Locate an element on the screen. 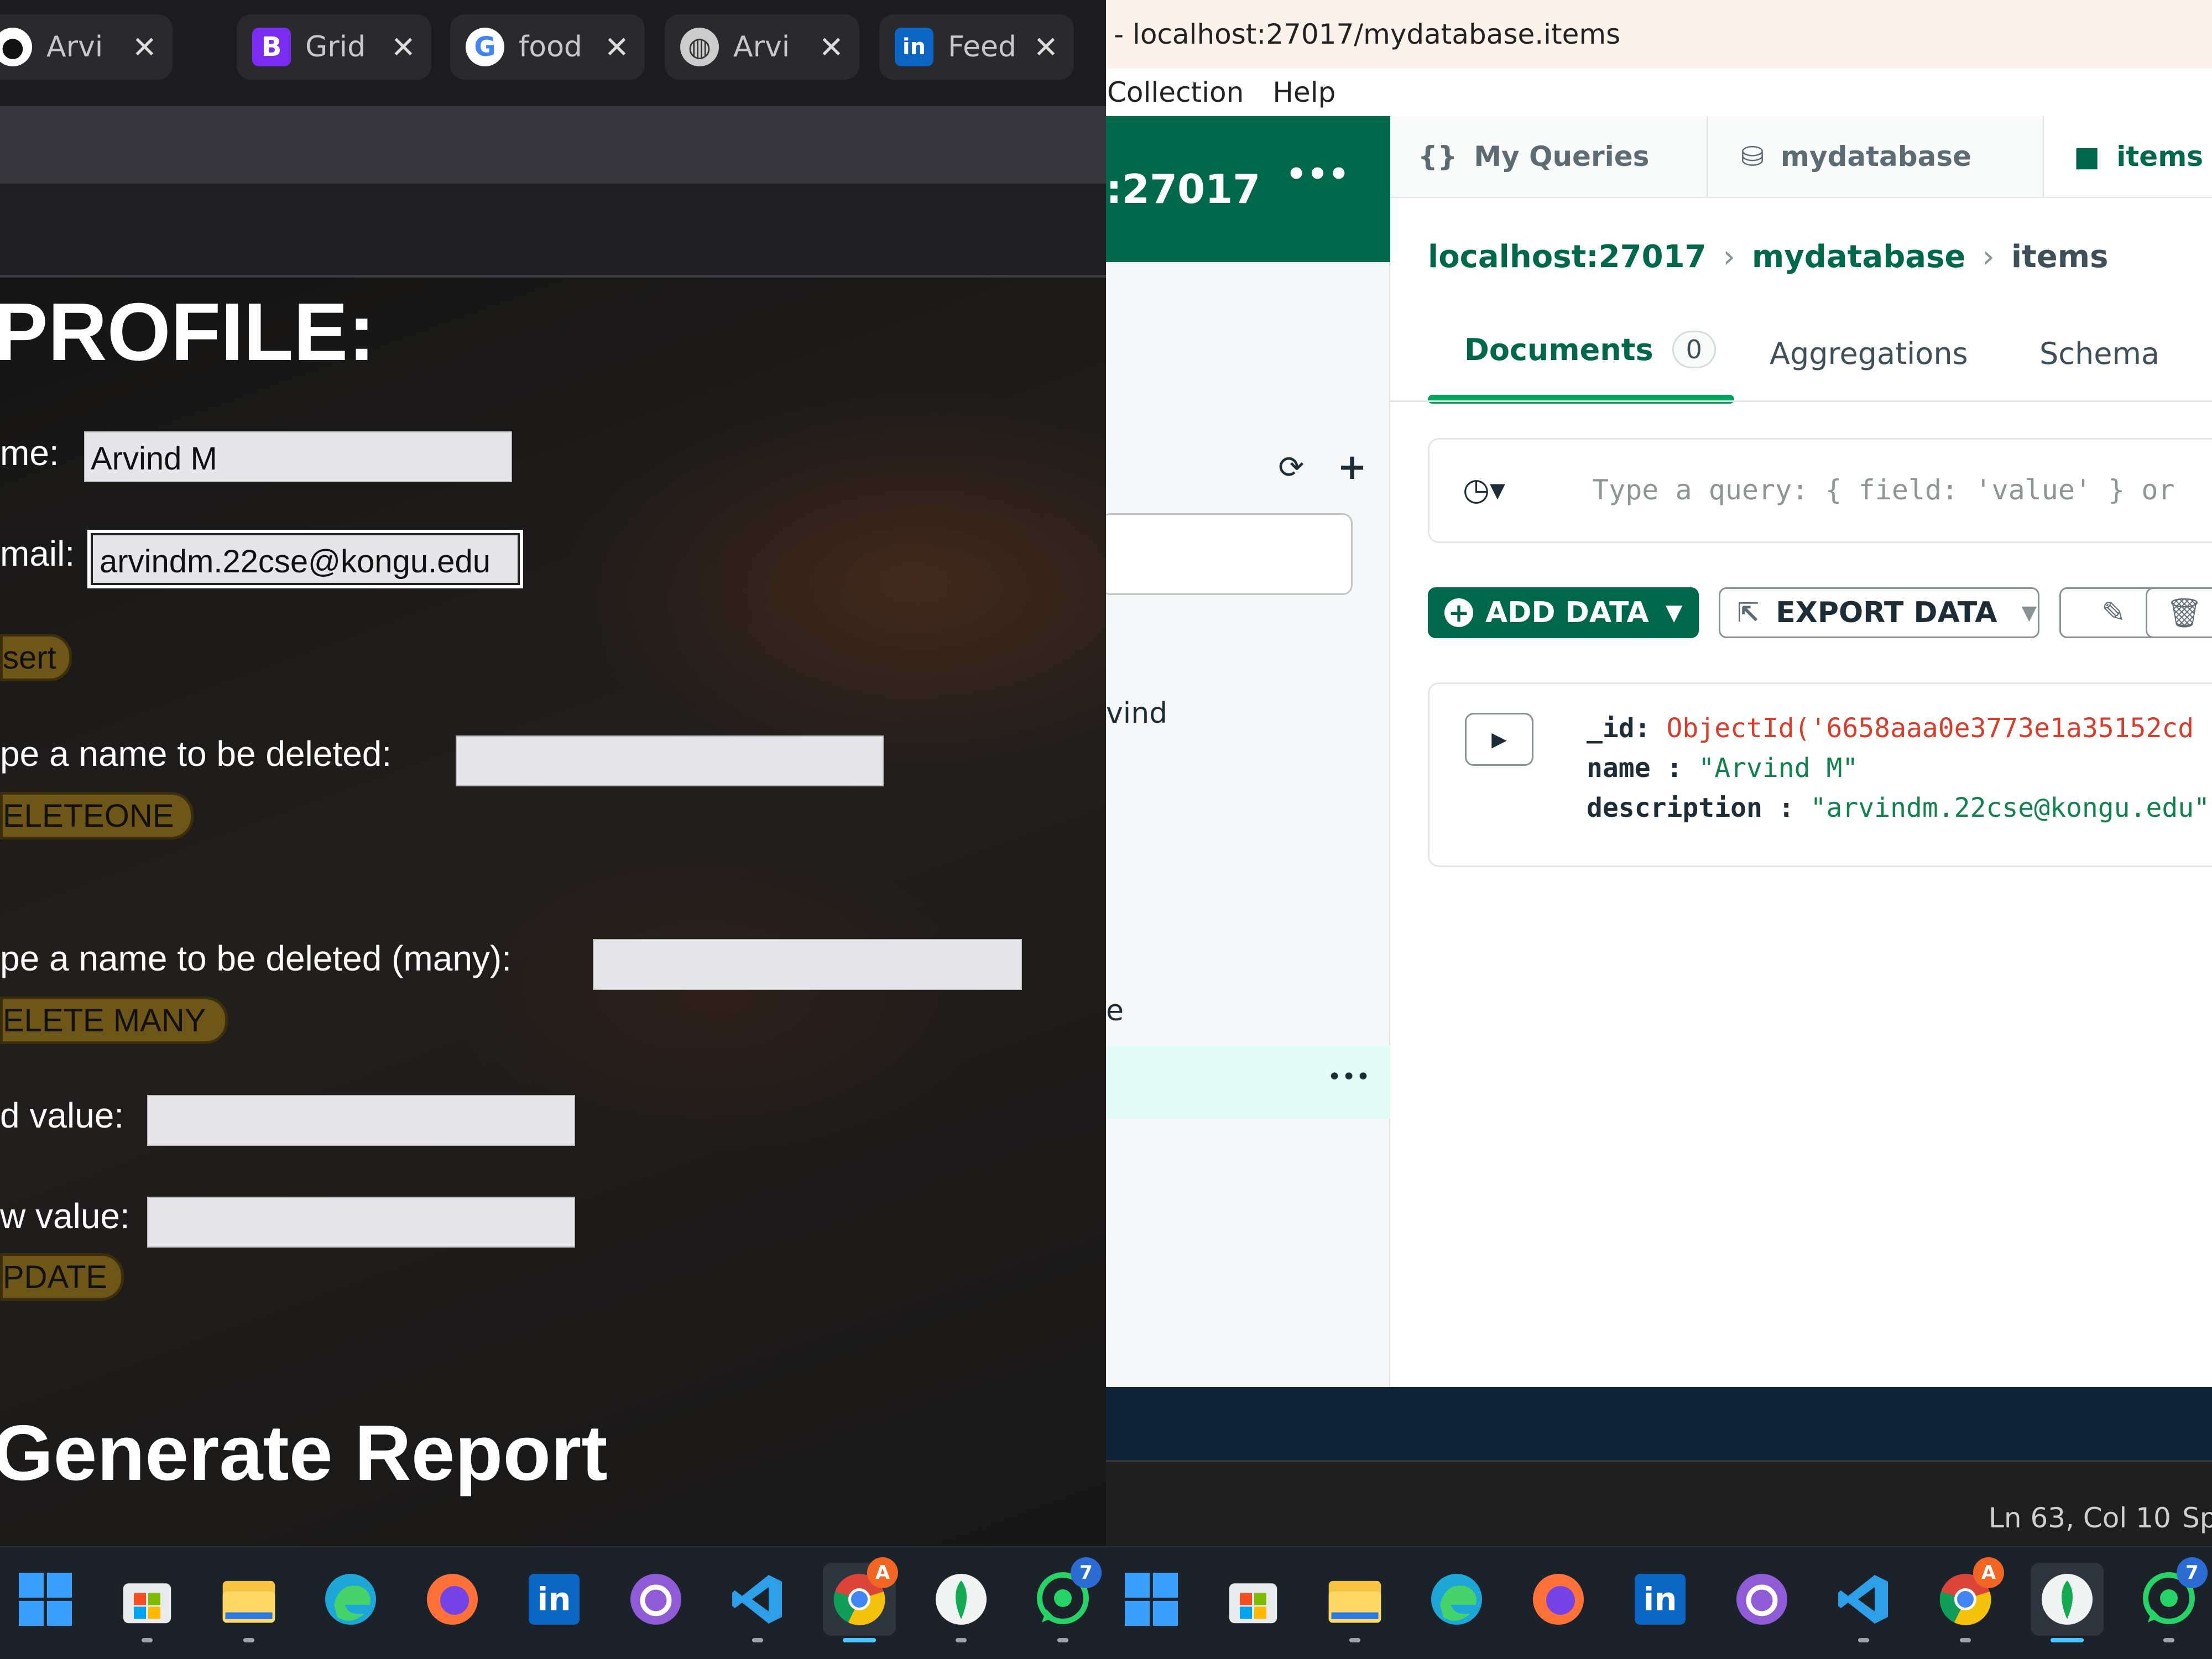 The image size is (2212, 1659). refresh-icon: ⟳ is located at coordinates (1292, 467).